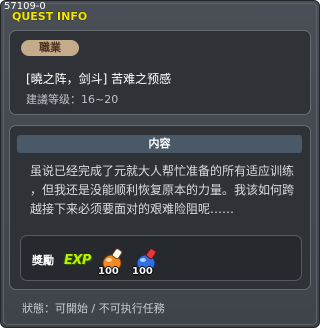 Image resolution: width=322 pixels, height=330 pixels. Describe the element at coordinates (147, 261) in the screenshot. I see `blue-potion-icon: 100` at that location.